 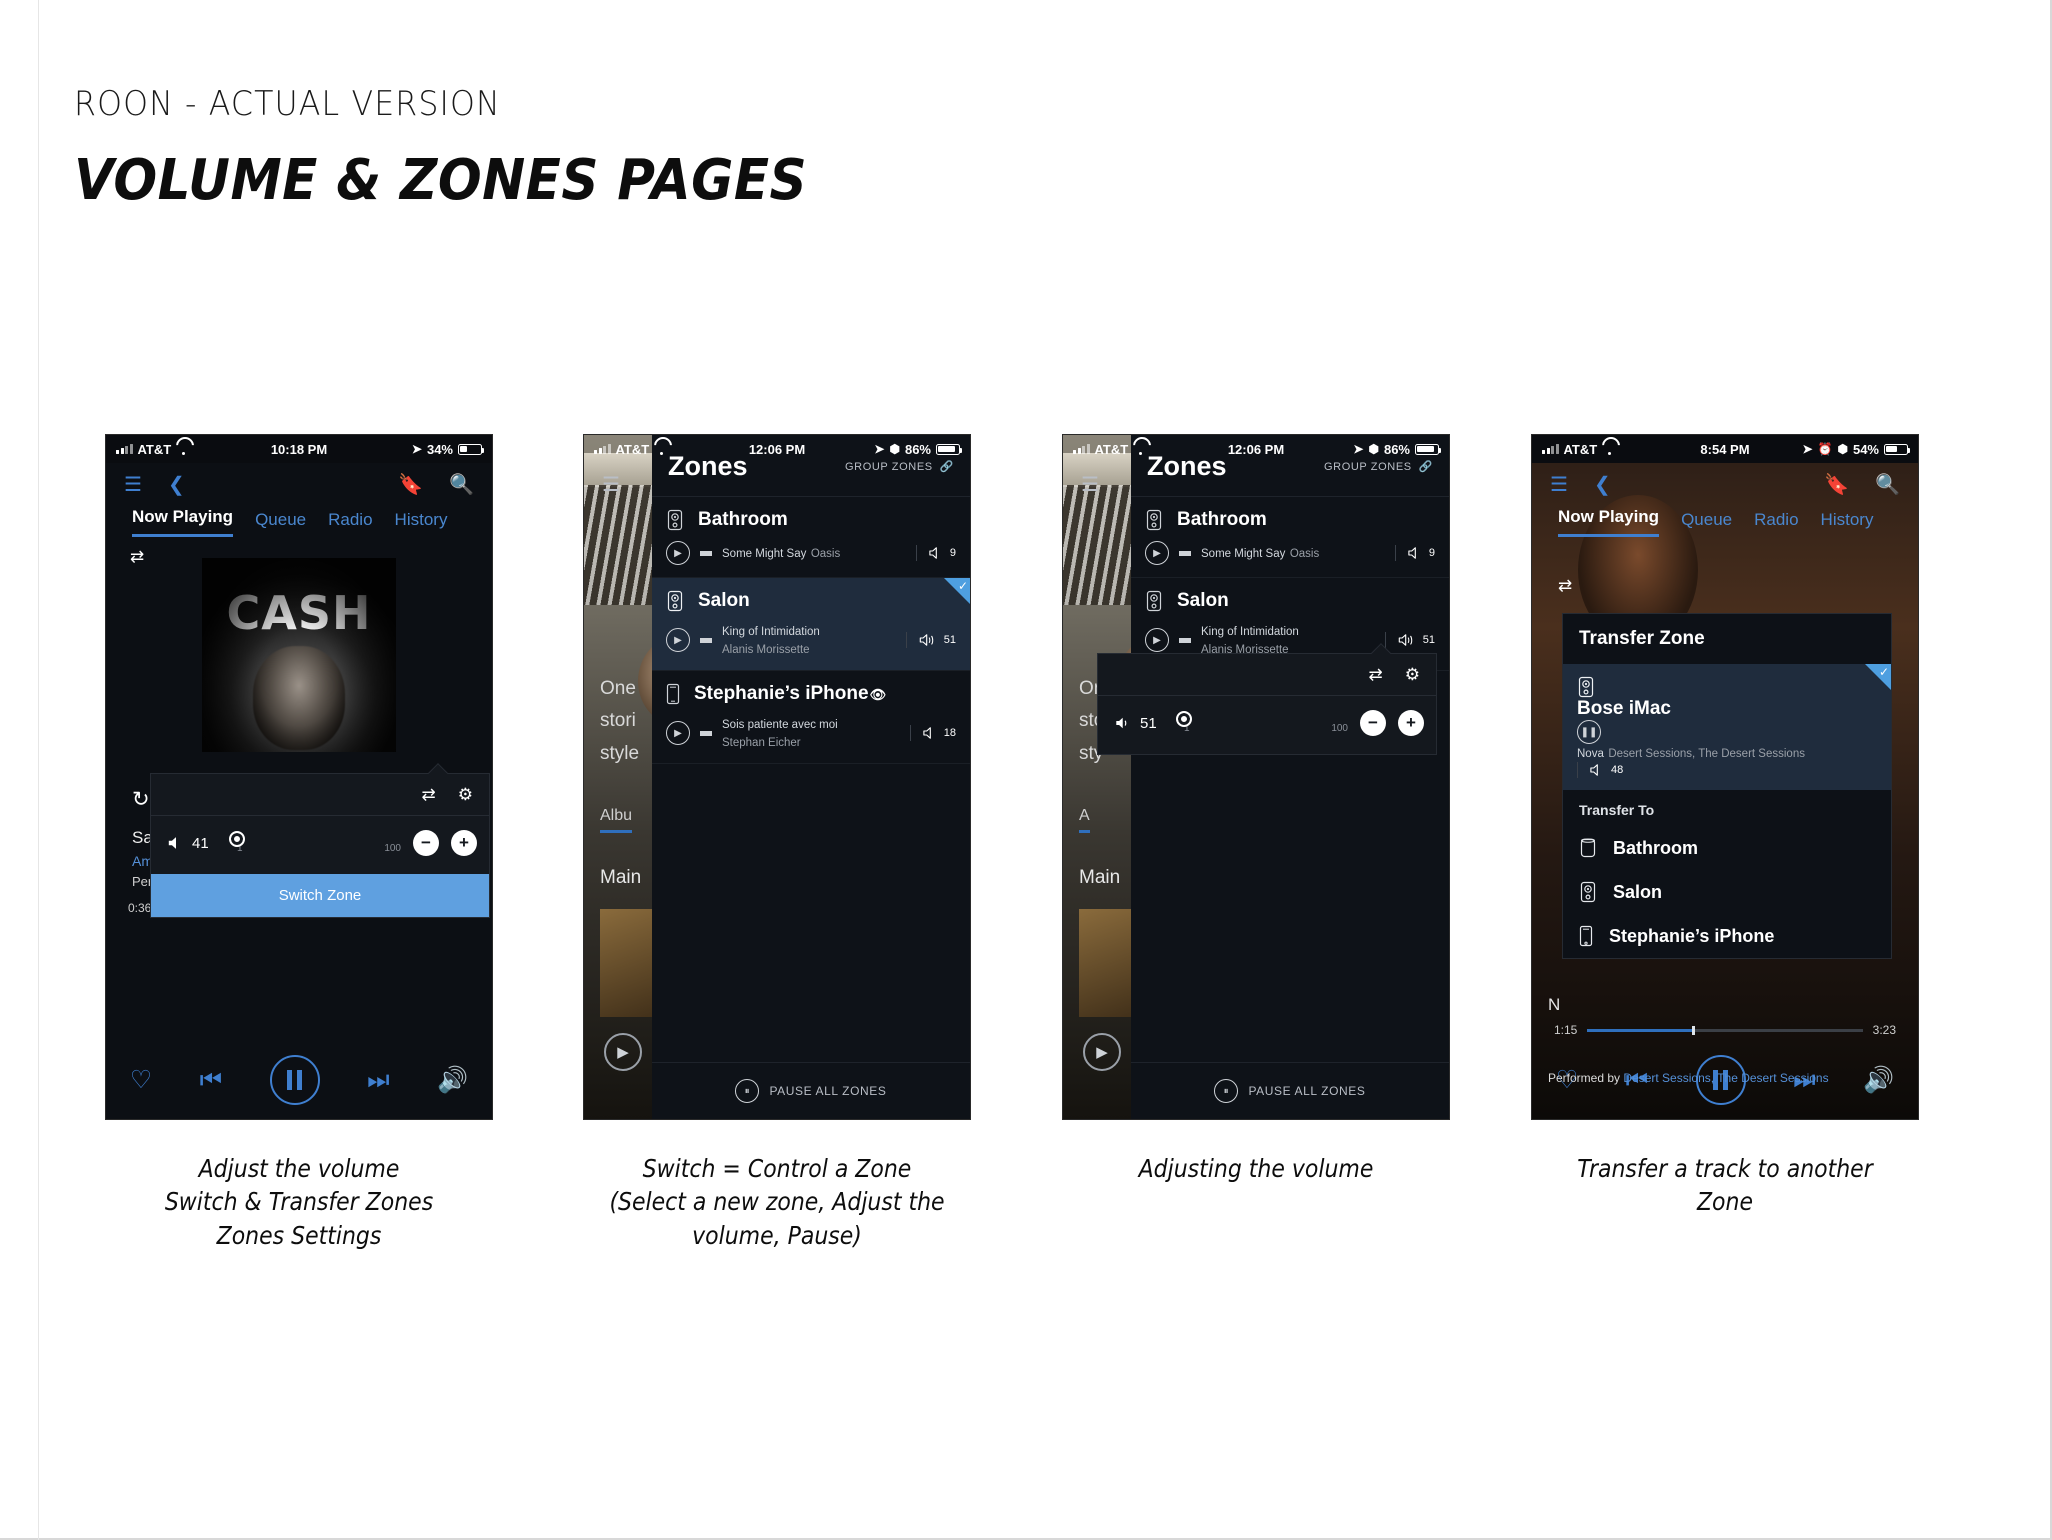 I want to click on eye-icon: 👁, so click(x=878, y=694).